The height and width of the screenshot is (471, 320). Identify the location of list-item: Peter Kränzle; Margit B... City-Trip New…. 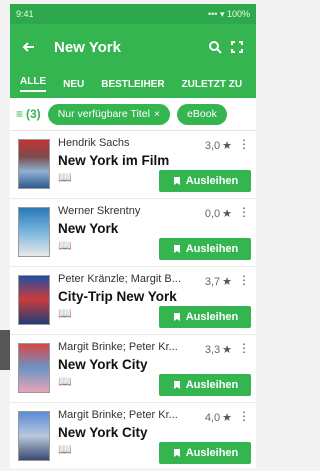
(133, 301).